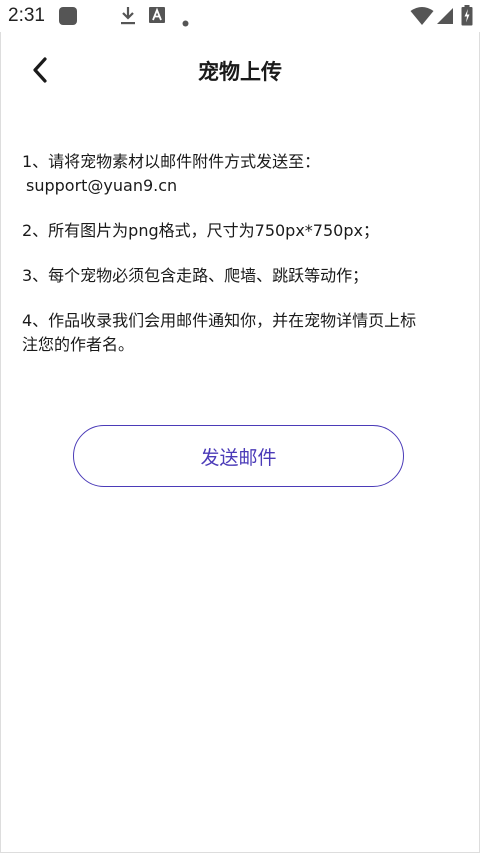 The height and width of the screenshot is (853, 480). I want to click on wifi-icon, so click(422, 18).